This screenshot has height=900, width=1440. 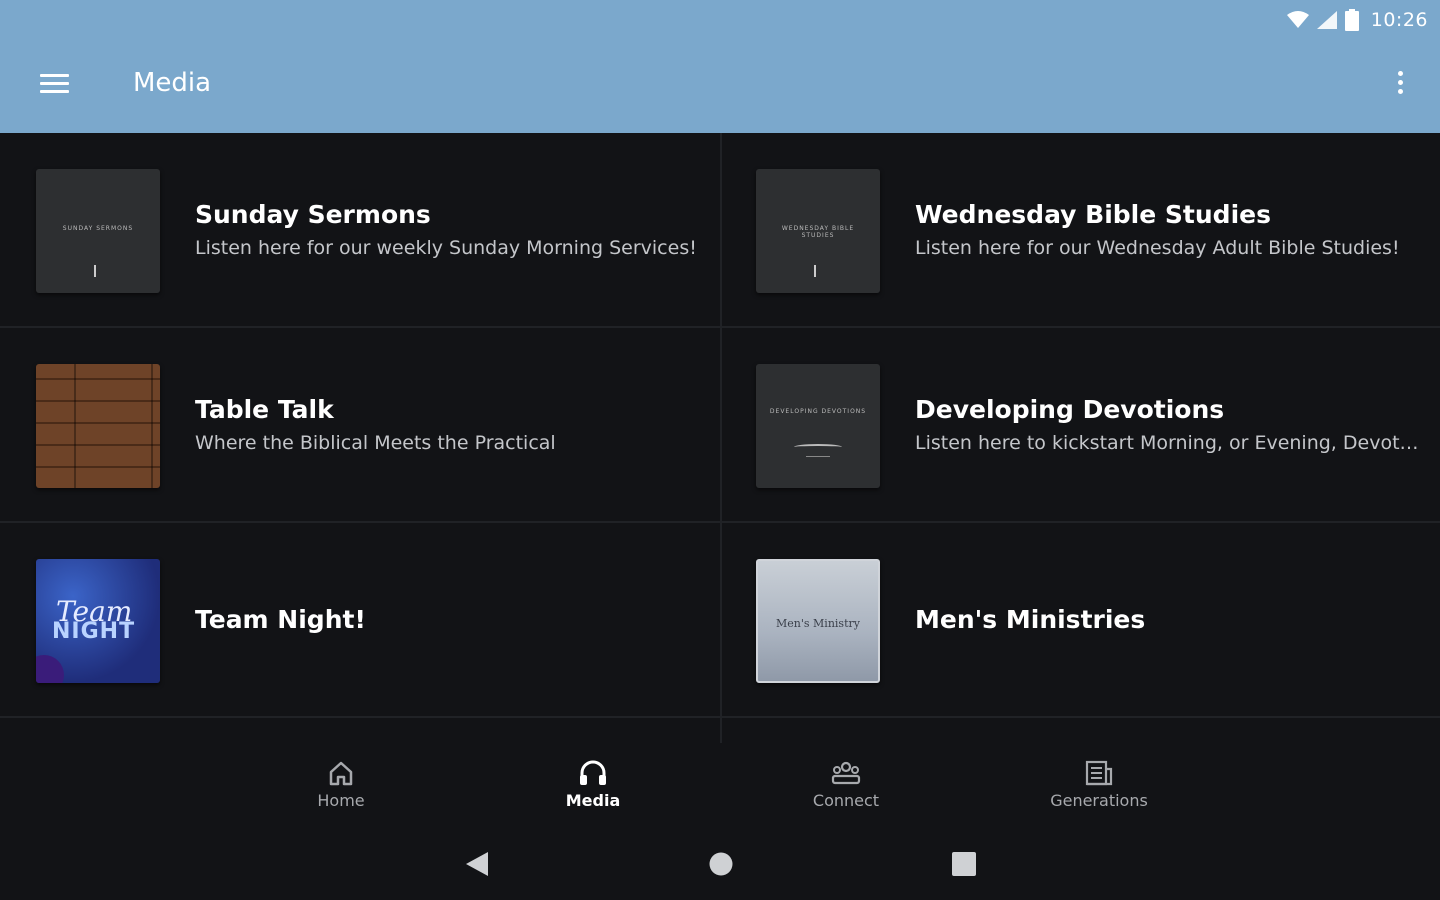 What do you see at coordinates (1099, 773) in the screenshot?
I see `newspaper-icon` at bounding box center [1099, 773].